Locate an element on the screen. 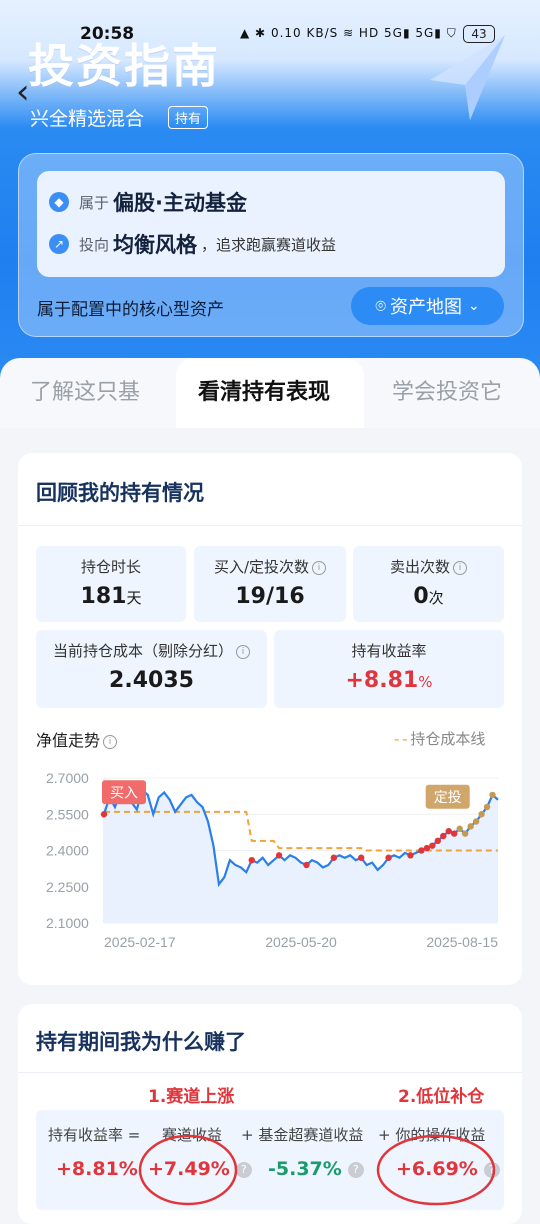 This screenshot has height=1224, width=540. y-tick-label: 2.4000 is located at coordinates (67, 851).